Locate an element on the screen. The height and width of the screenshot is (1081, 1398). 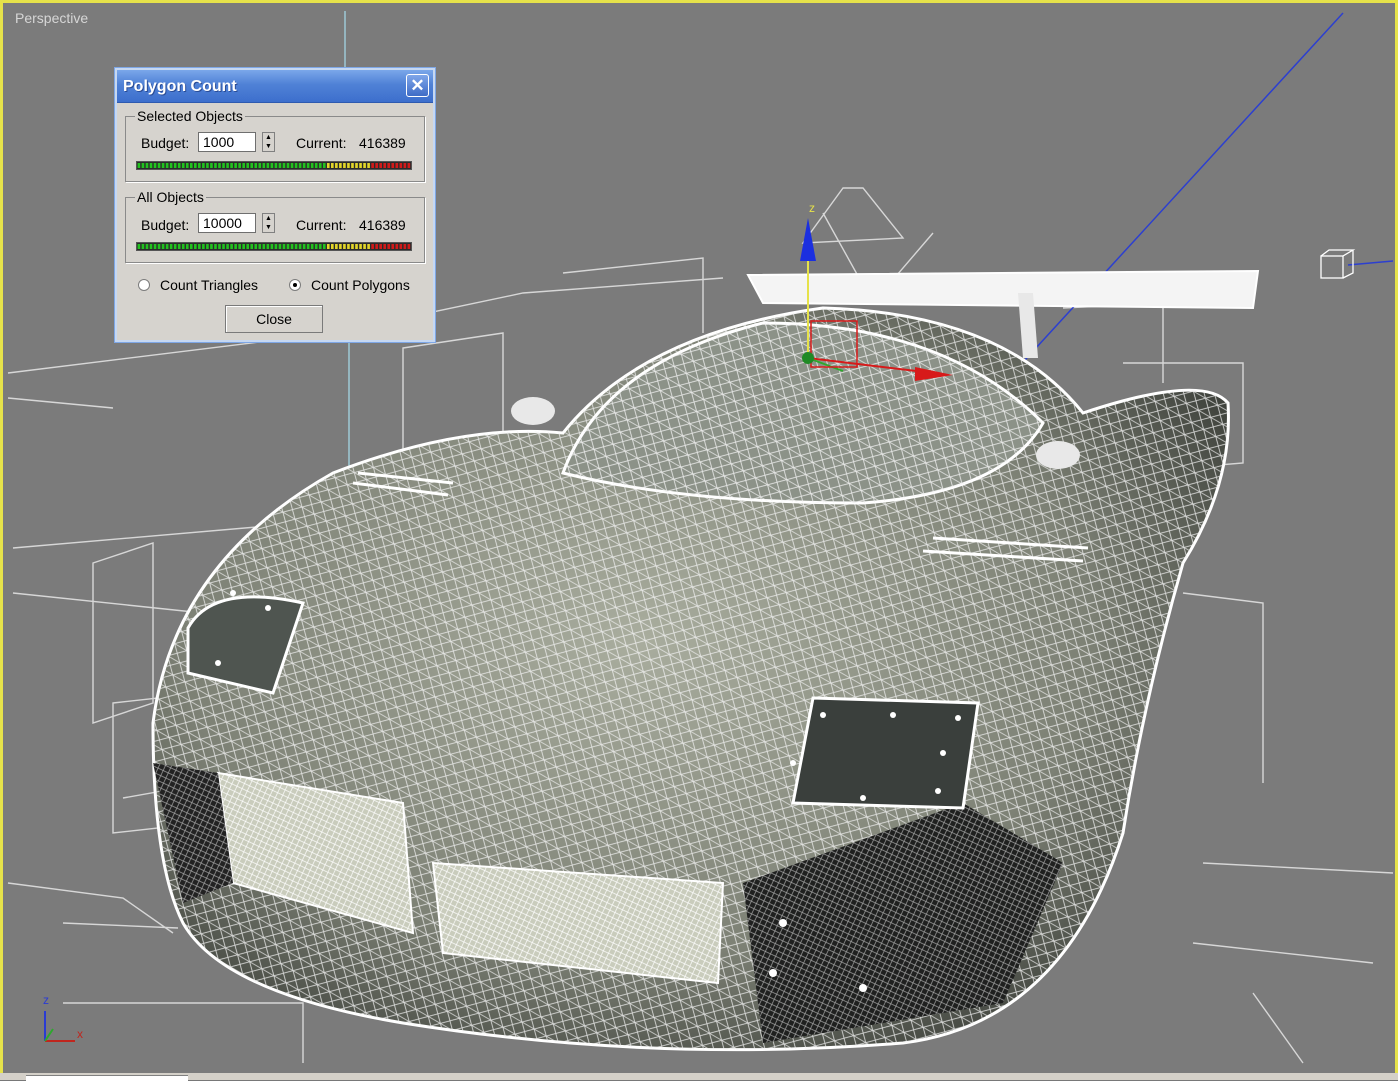
selected-budget-spinner: ▲ ▼ is located at coordinates (268, 142).